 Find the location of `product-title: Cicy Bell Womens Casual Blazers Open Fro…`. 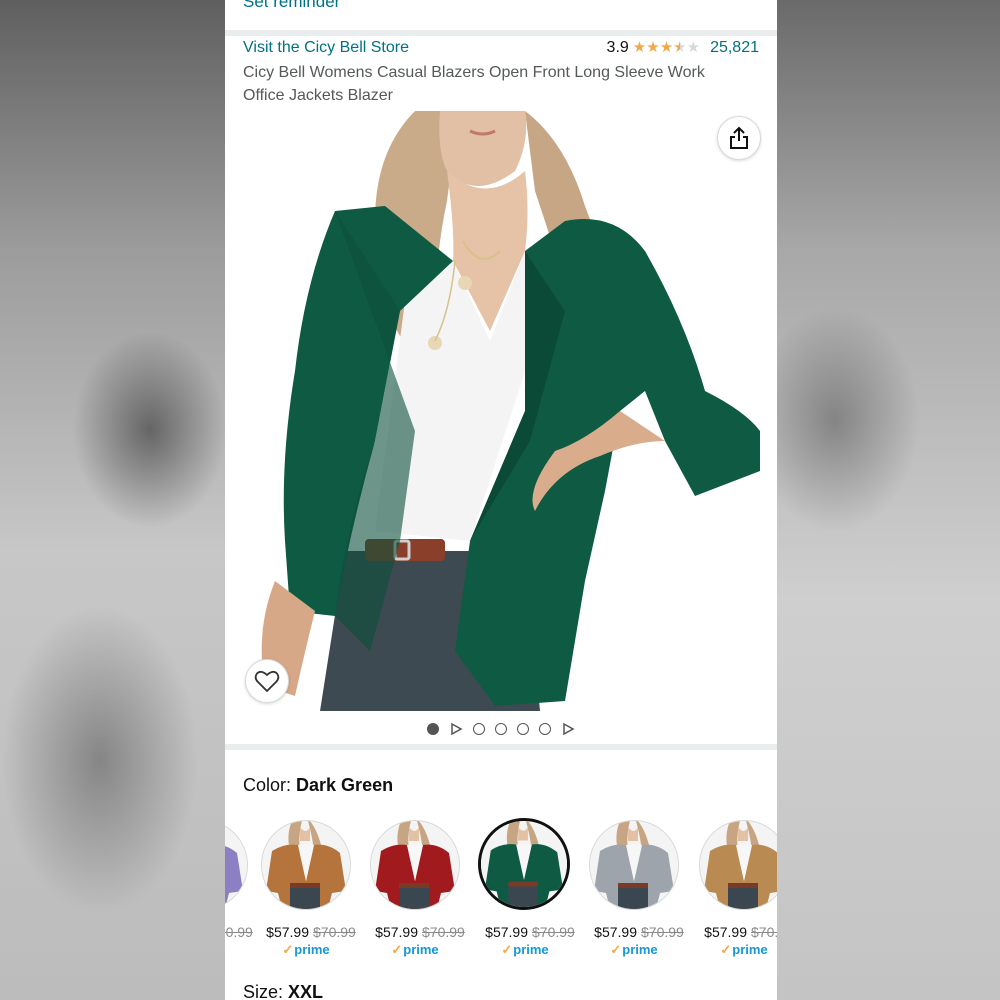

product-title: Cicy Bell Womens Casual Blazers Open Fro… is located at coordinates (474, 84).